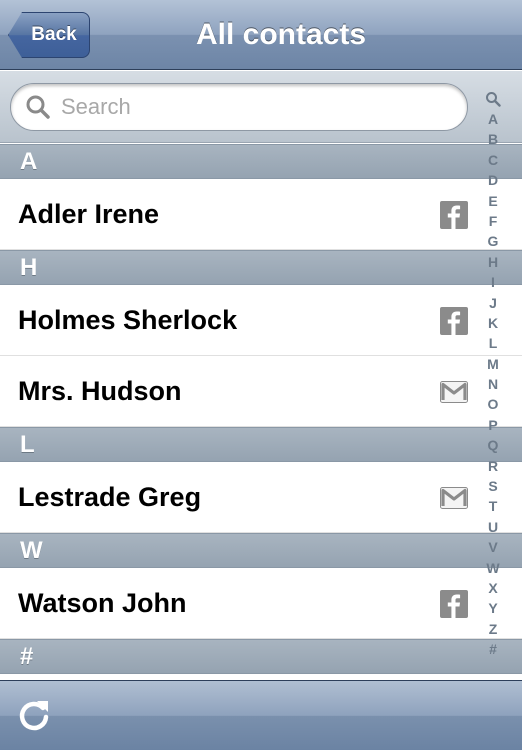 The height and width of the screenshot is (750, 522). I want to click on index-letter: P, so click(493, 425).